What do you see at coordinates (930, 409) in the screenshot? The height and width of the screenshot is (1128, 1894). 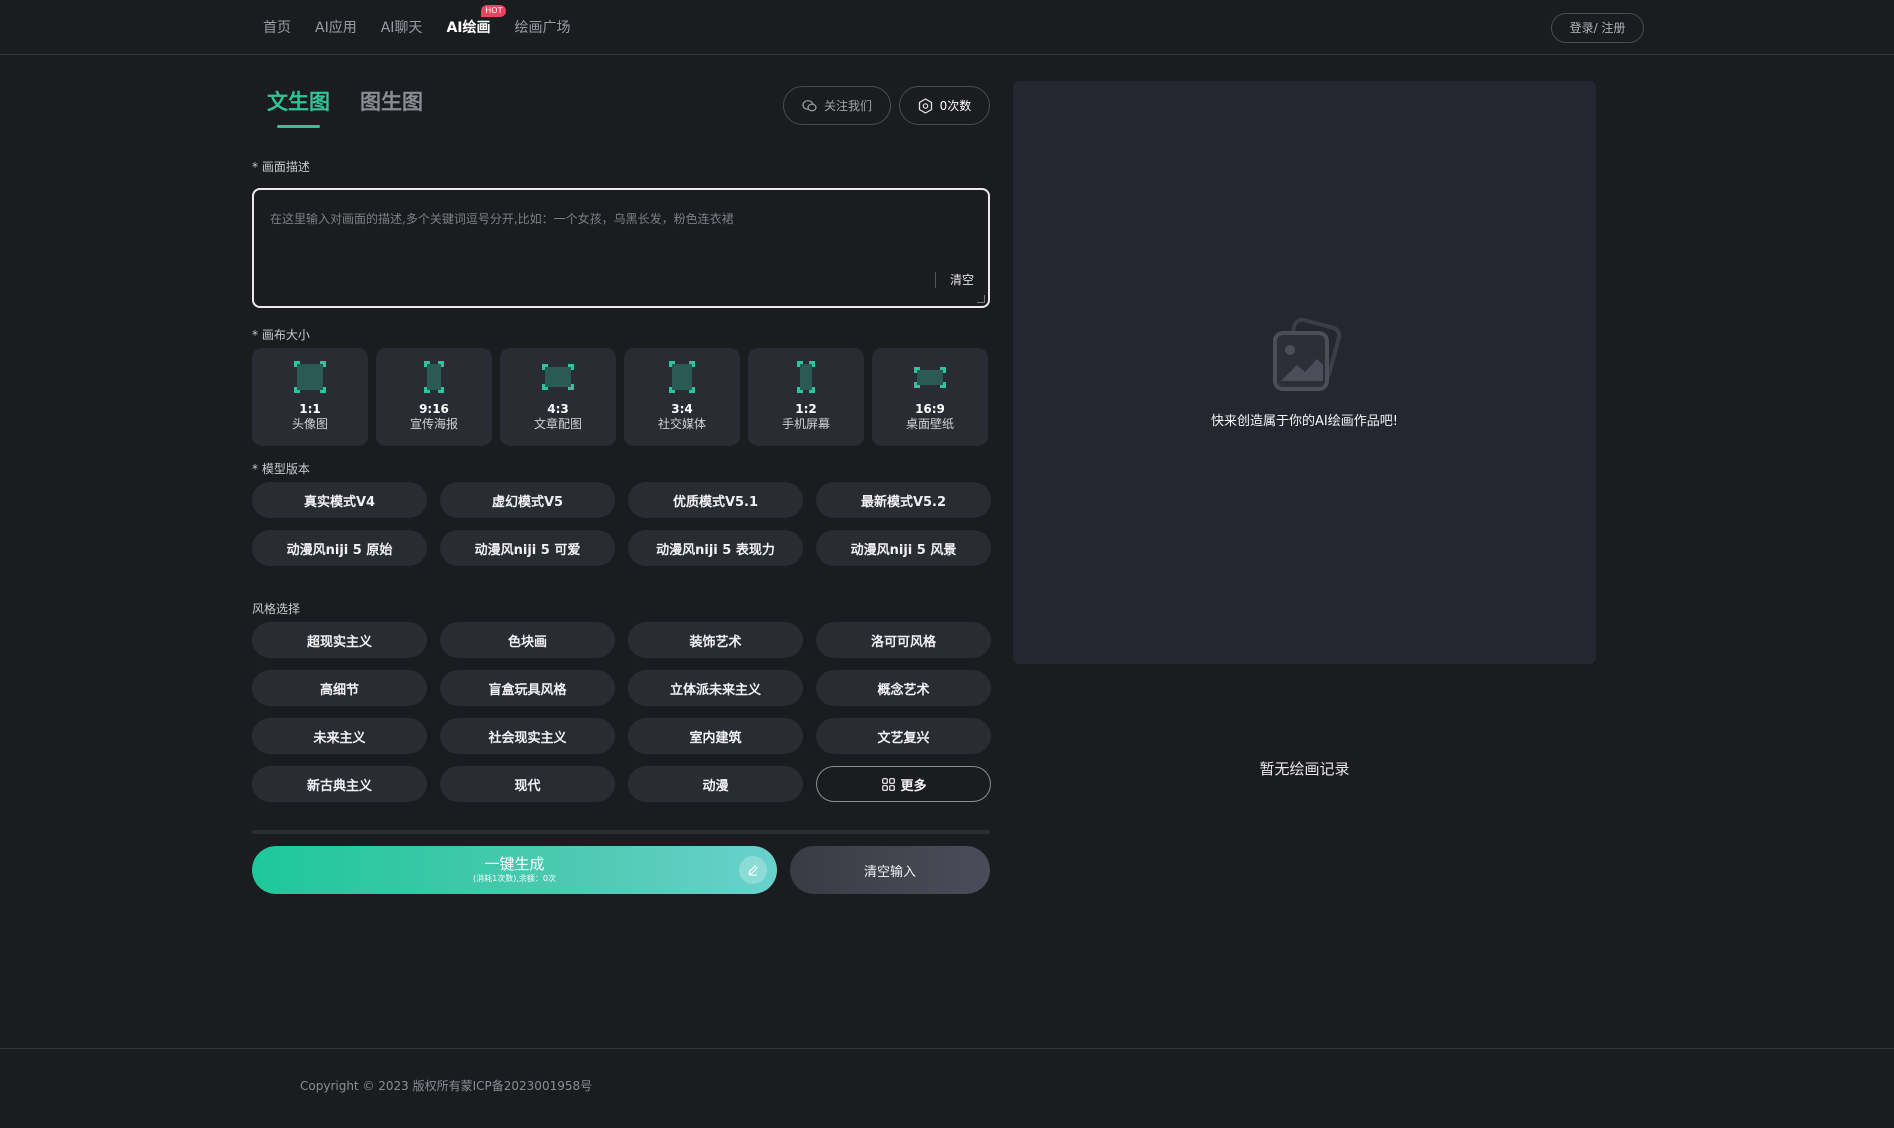 I see `canvas-option-ratio: 16:9` at bounding box center [930, 409].